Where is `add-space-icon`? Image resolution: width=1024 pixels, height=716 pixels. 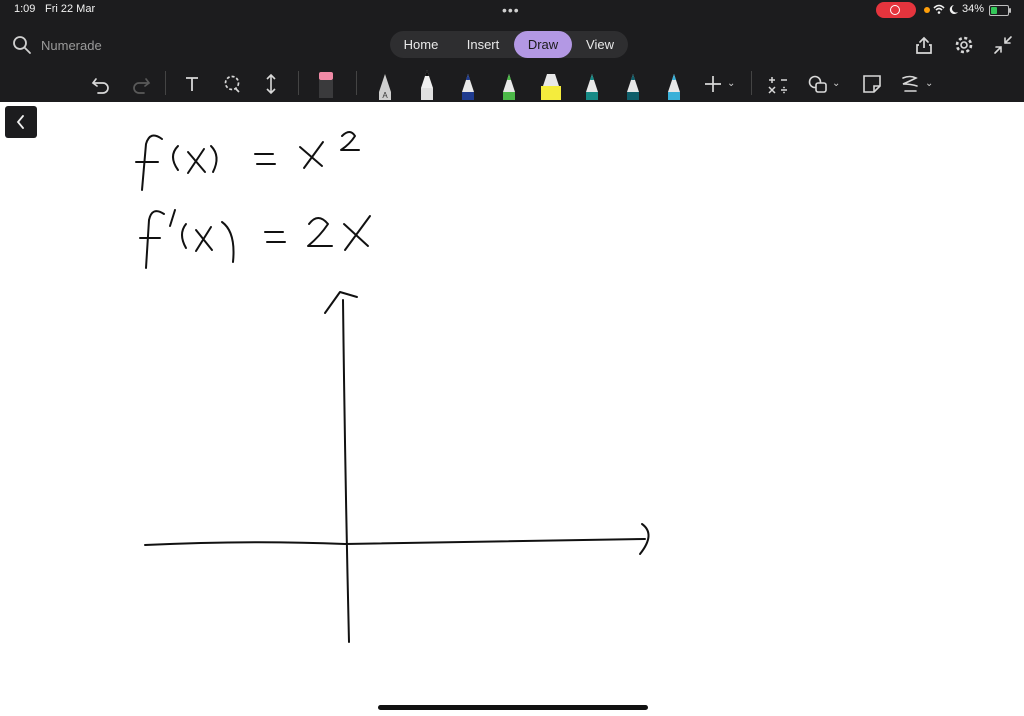
add-space-icon is located at coordinates (271, 84).